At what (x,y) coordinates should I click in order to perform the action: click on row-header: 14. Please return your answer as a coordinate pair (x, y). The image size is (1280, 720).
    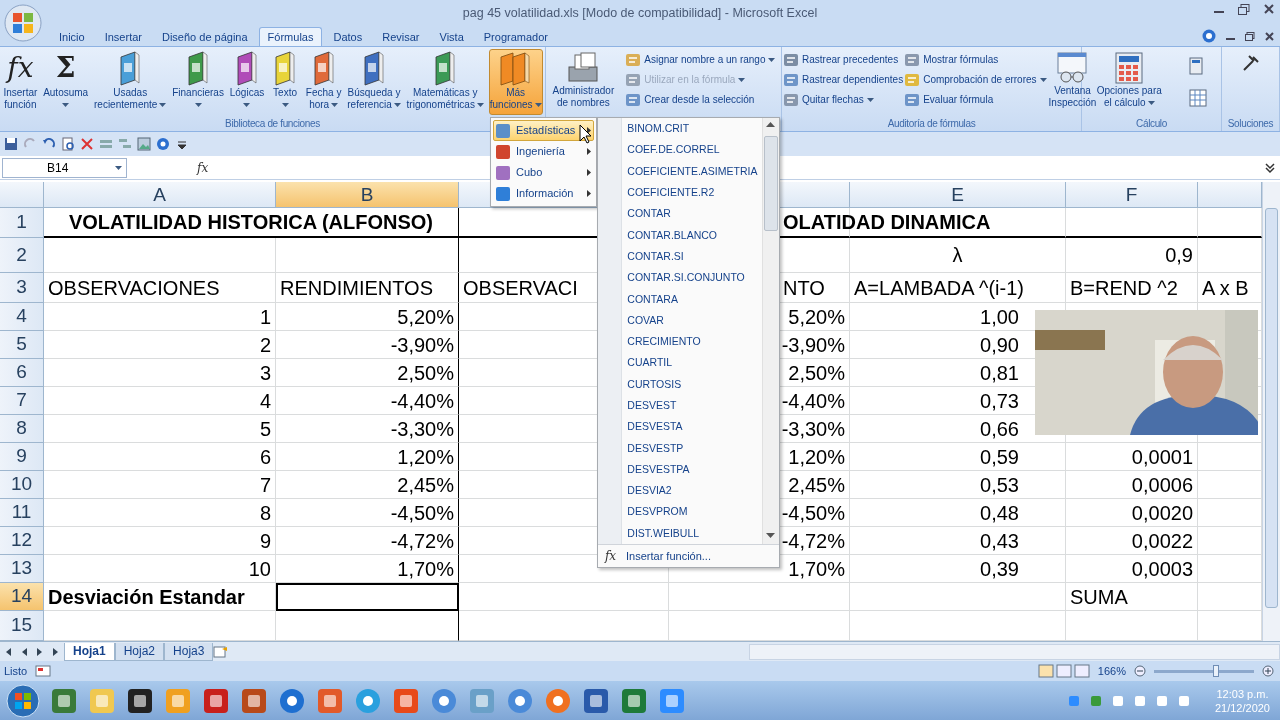
    Looking at the image, I should click on (22, 597).